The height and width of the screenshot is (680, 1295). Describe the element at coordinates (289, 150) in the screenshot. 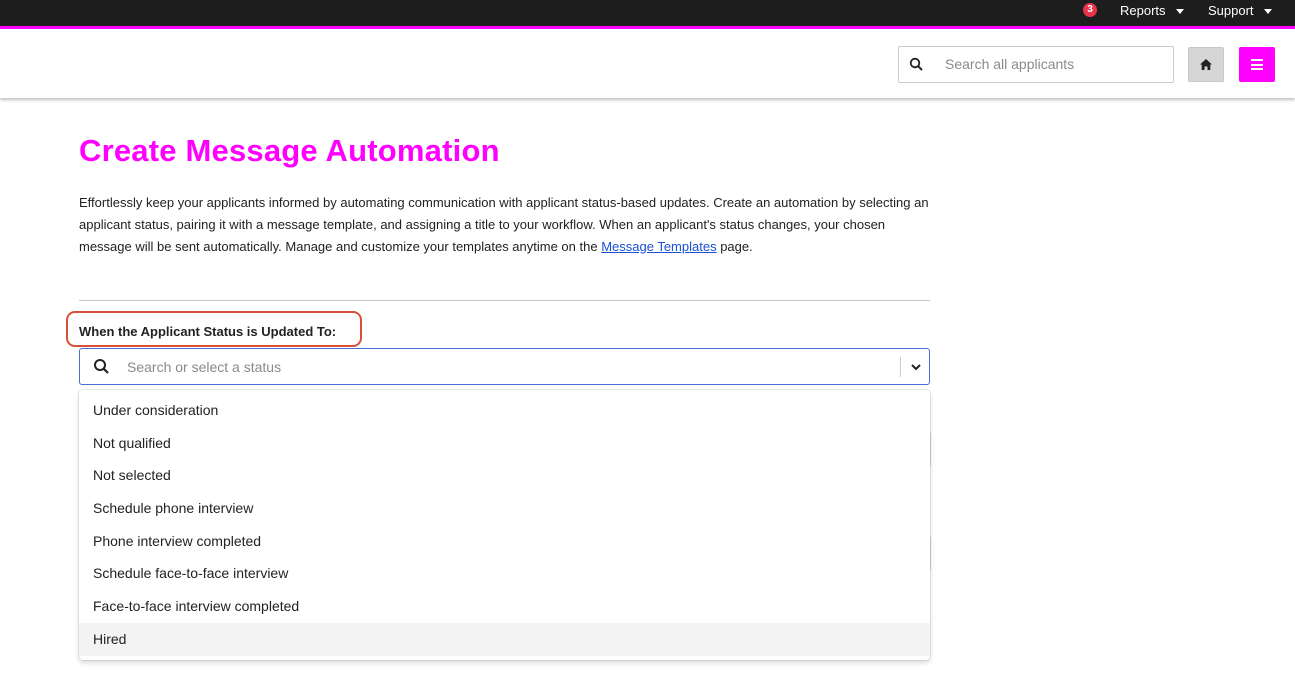

I see `page-title: Create Message Automation` at that location.